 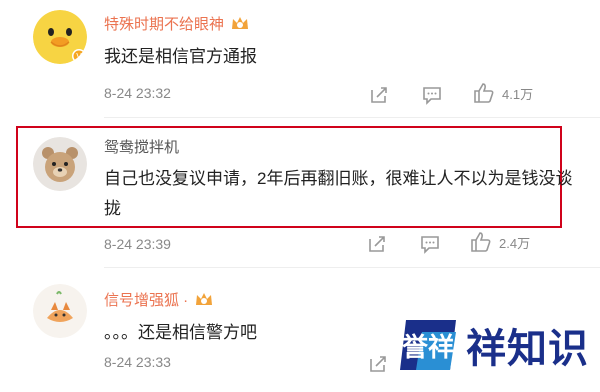 I want to click on duck-avatar-icon: V, so click(x=60, y=37).